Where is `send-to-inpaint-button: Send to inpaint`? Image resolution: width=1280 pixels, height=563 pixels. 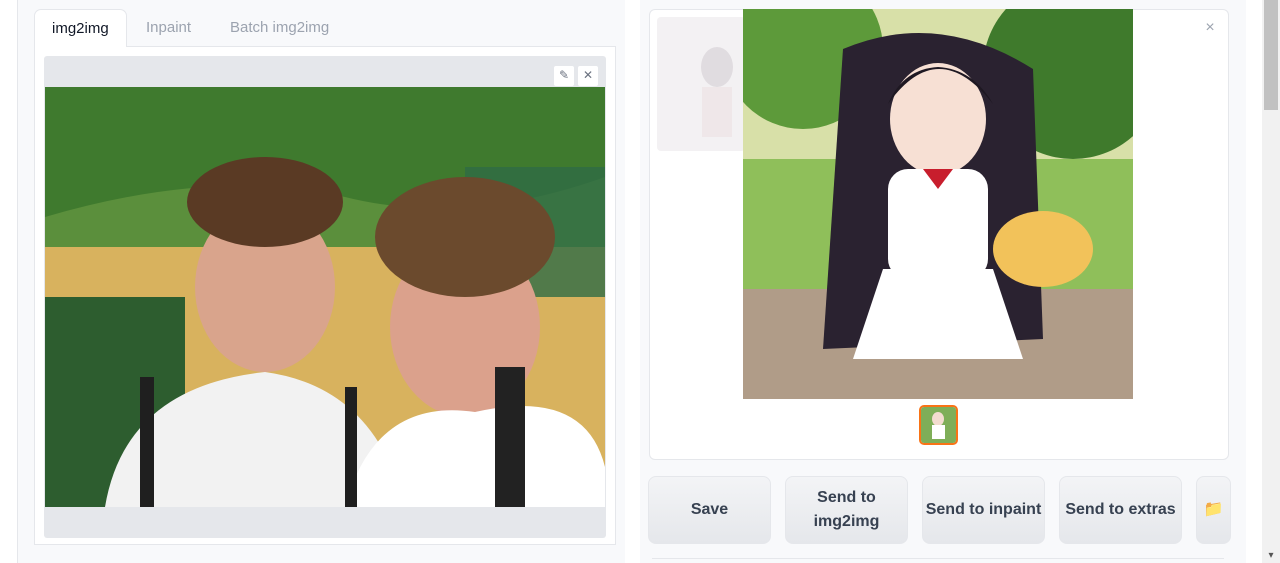 send-to-inpaint-button: Send to inpaint is located at coordinates (983, 510).